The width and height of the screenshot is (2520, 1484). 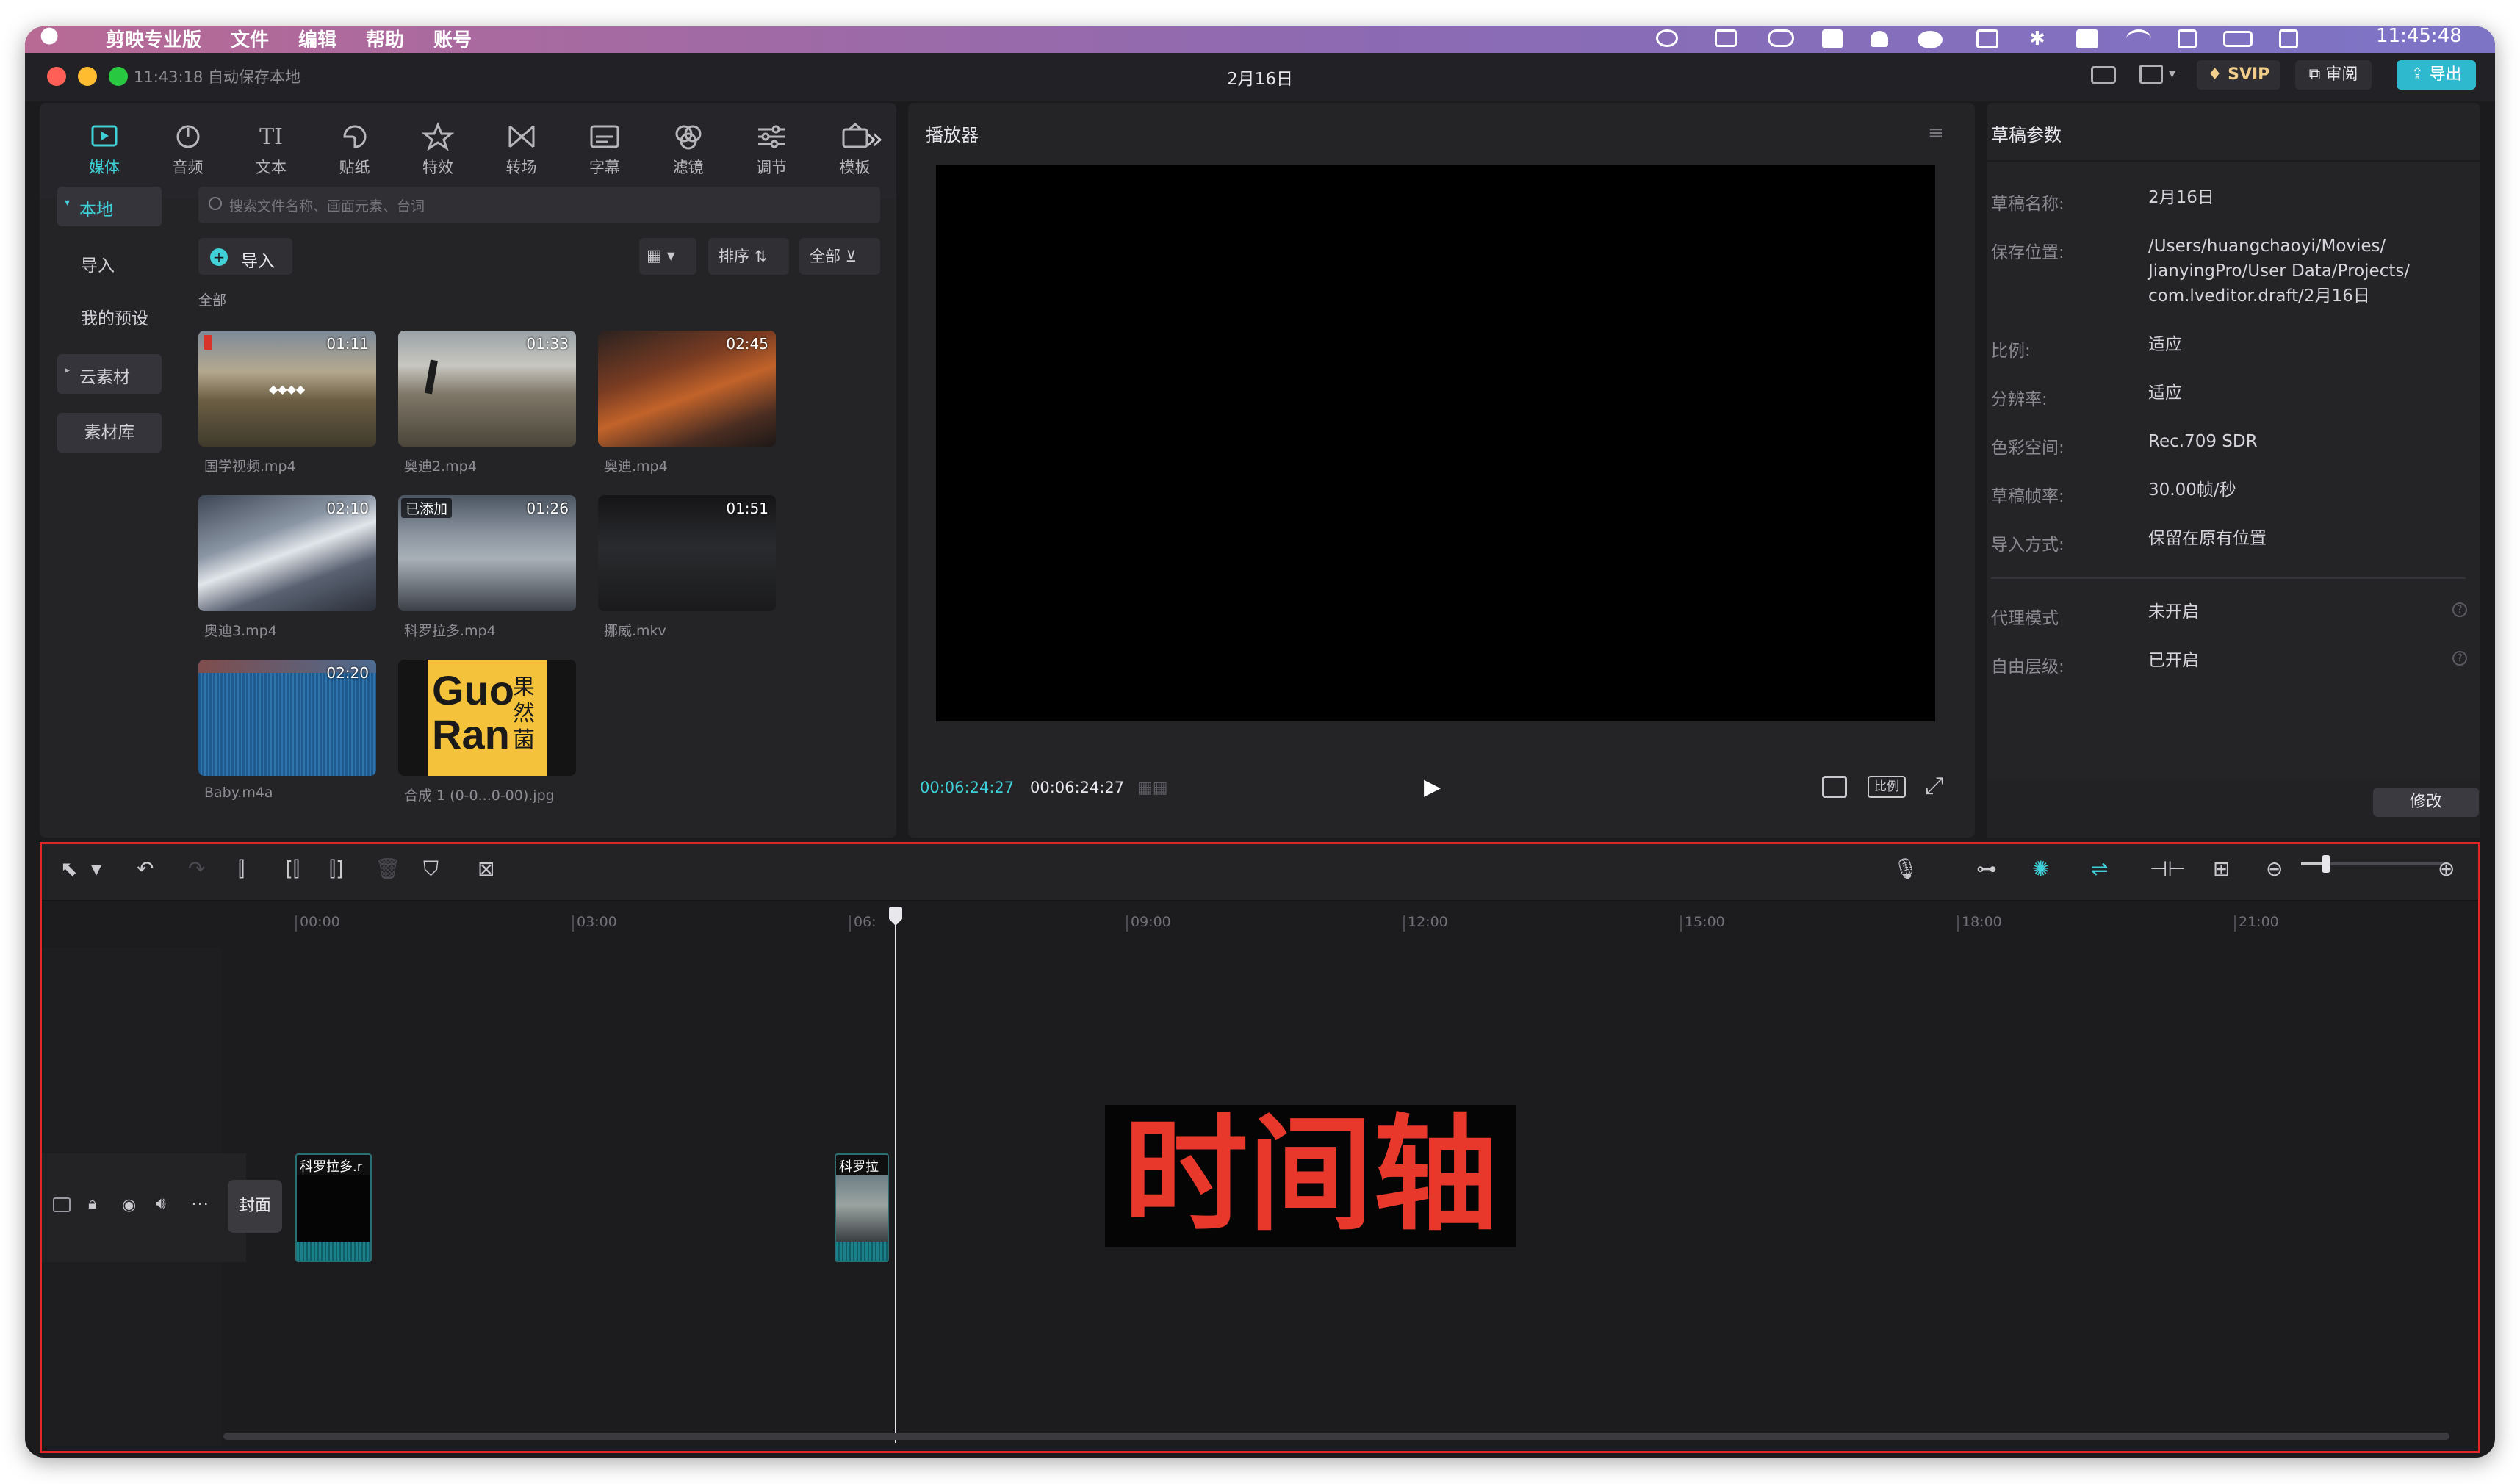 I want to click on expand-arrow-icon: ▾, so click(x=68, y=203).